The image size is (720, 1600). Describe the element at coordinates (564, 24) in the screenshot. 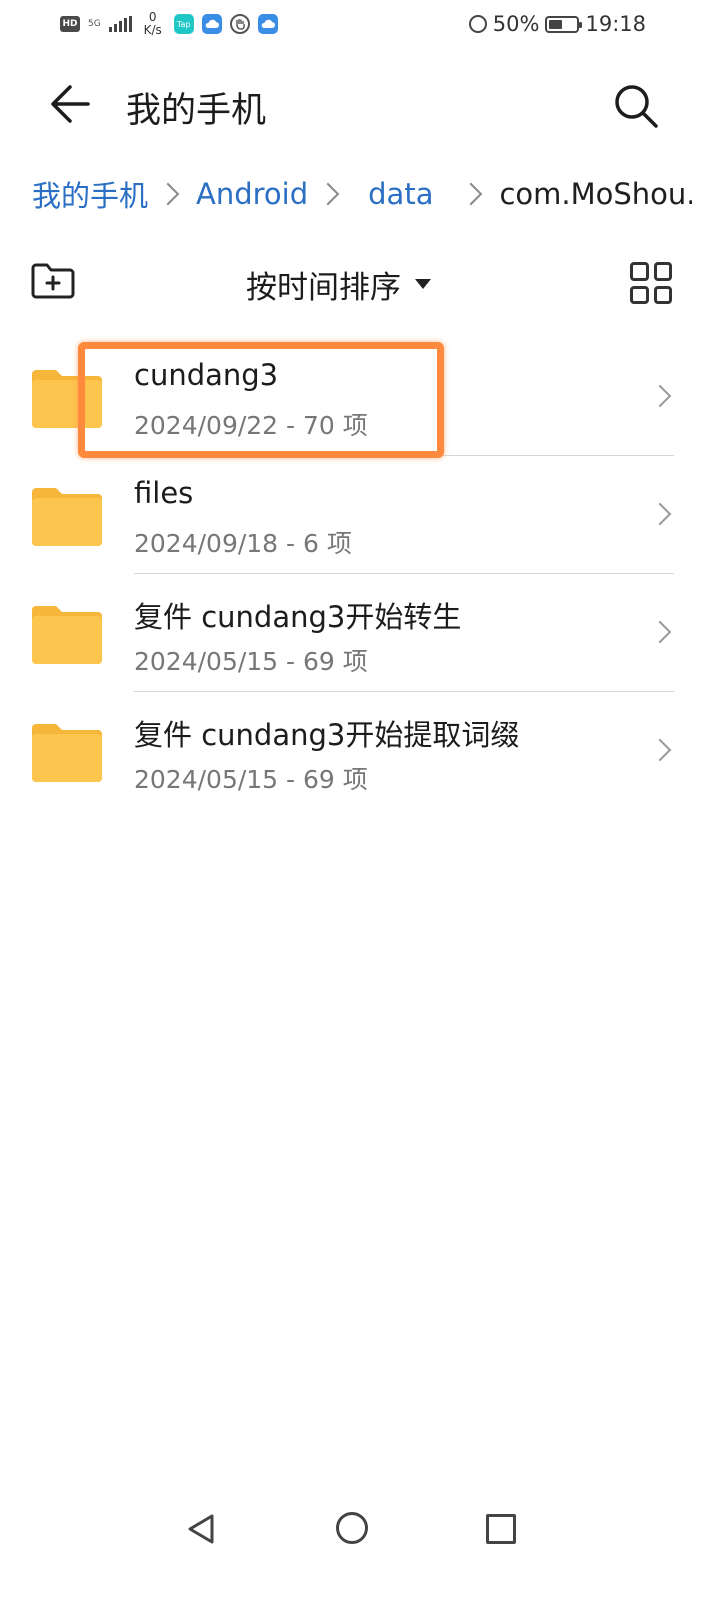

I see `battery-icon` at that location.